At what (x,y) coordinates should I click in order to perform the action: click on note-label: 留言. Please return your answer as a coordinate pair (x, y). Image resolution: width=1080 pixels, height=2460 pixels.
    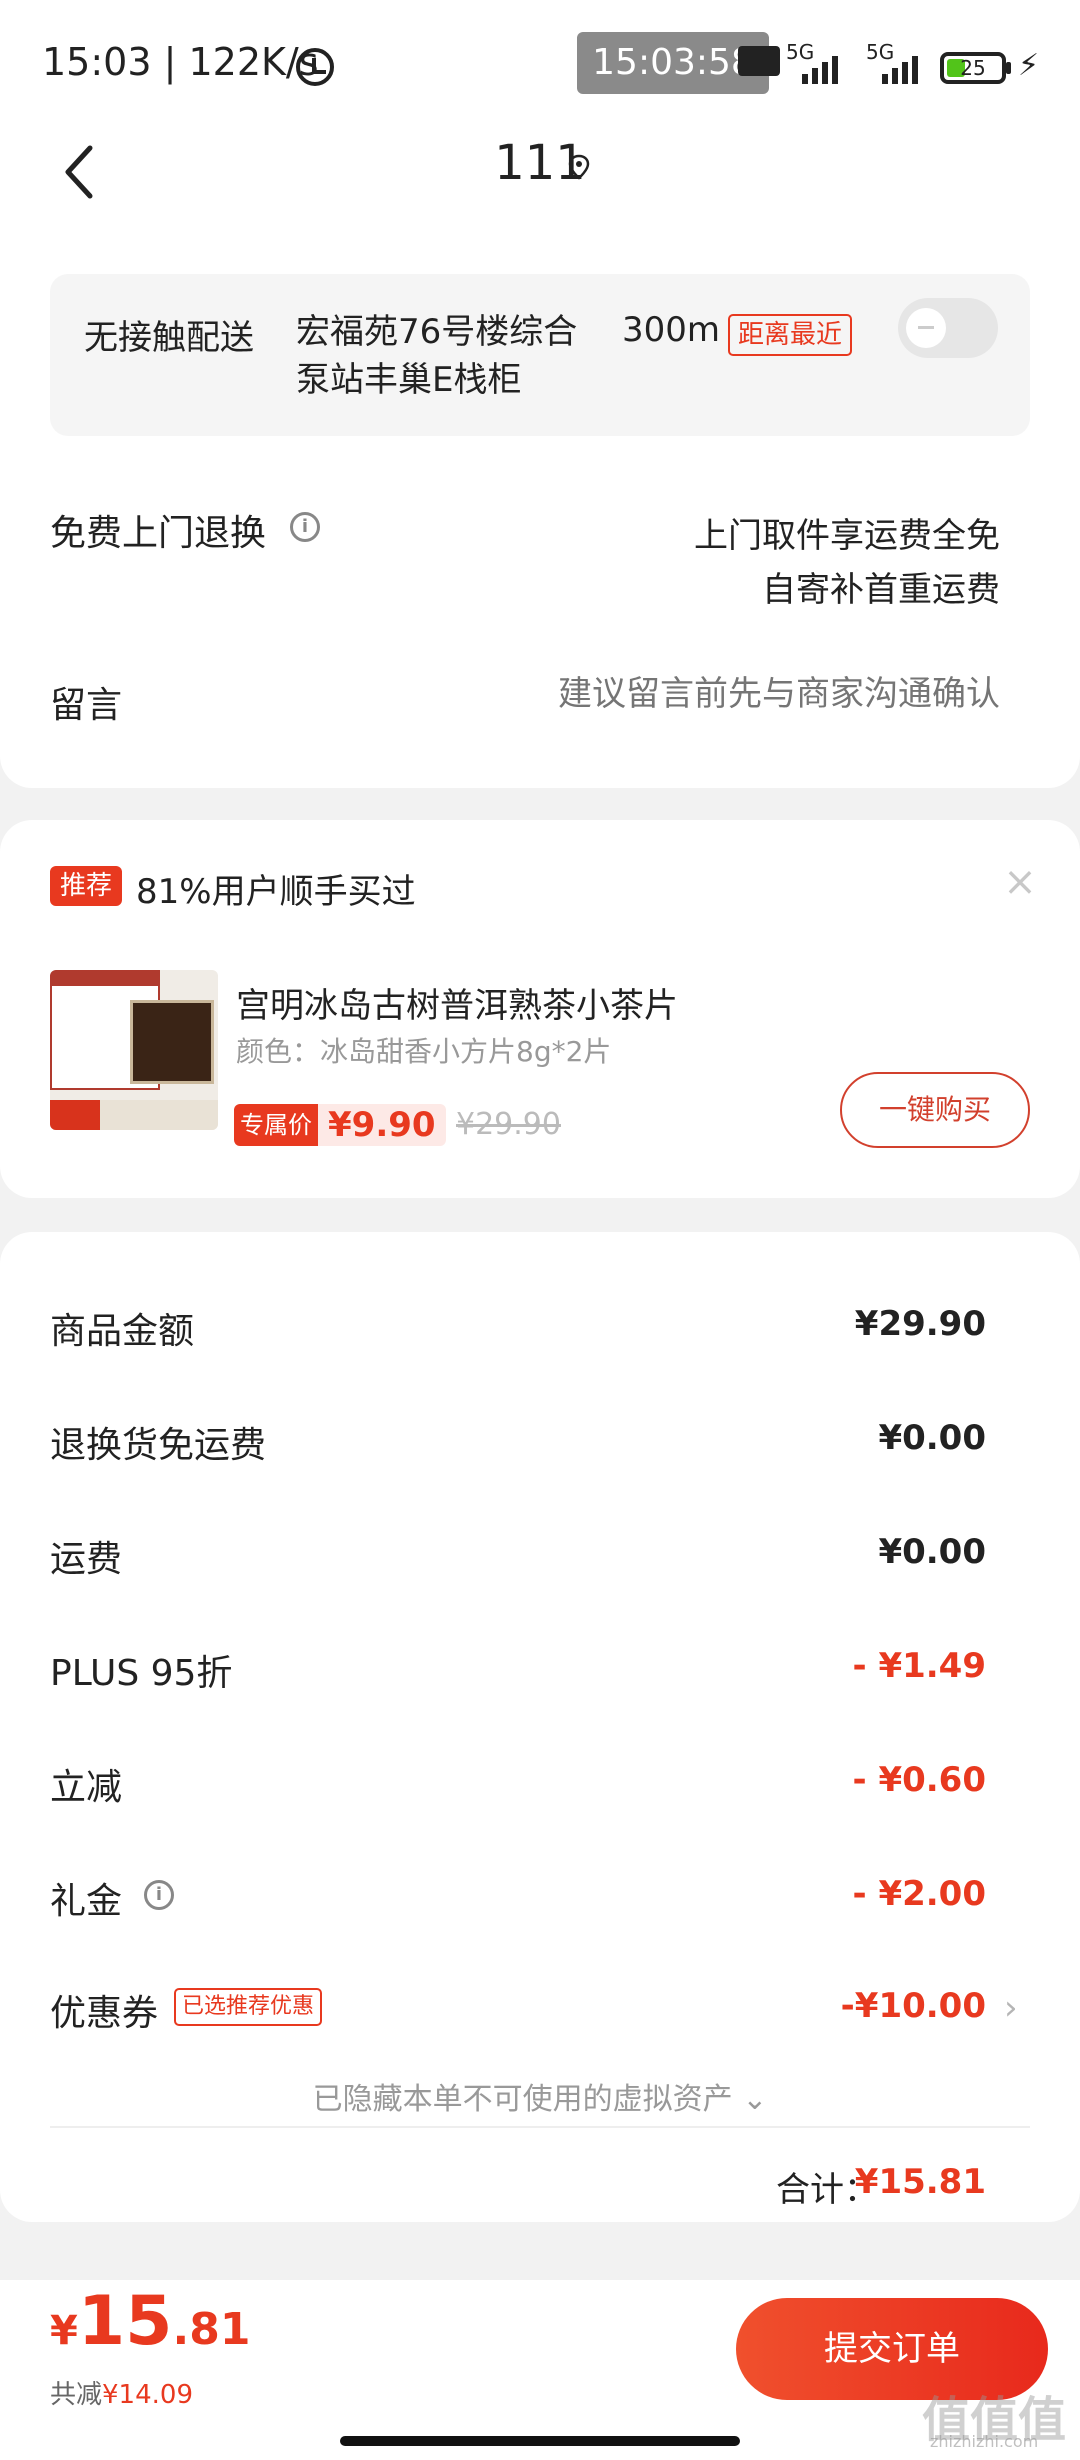
    Looking at the image, I should click on (86, 705).